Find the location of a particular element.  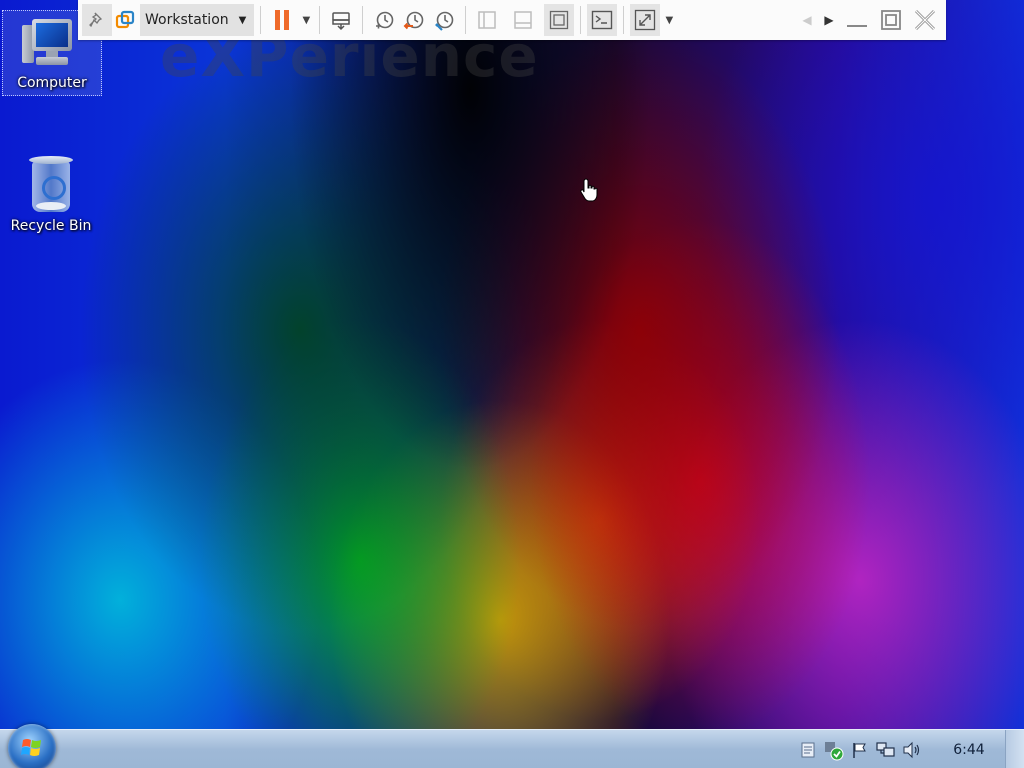

stretch-options-dropdown: ▼ is located at coordinates (669, 20).